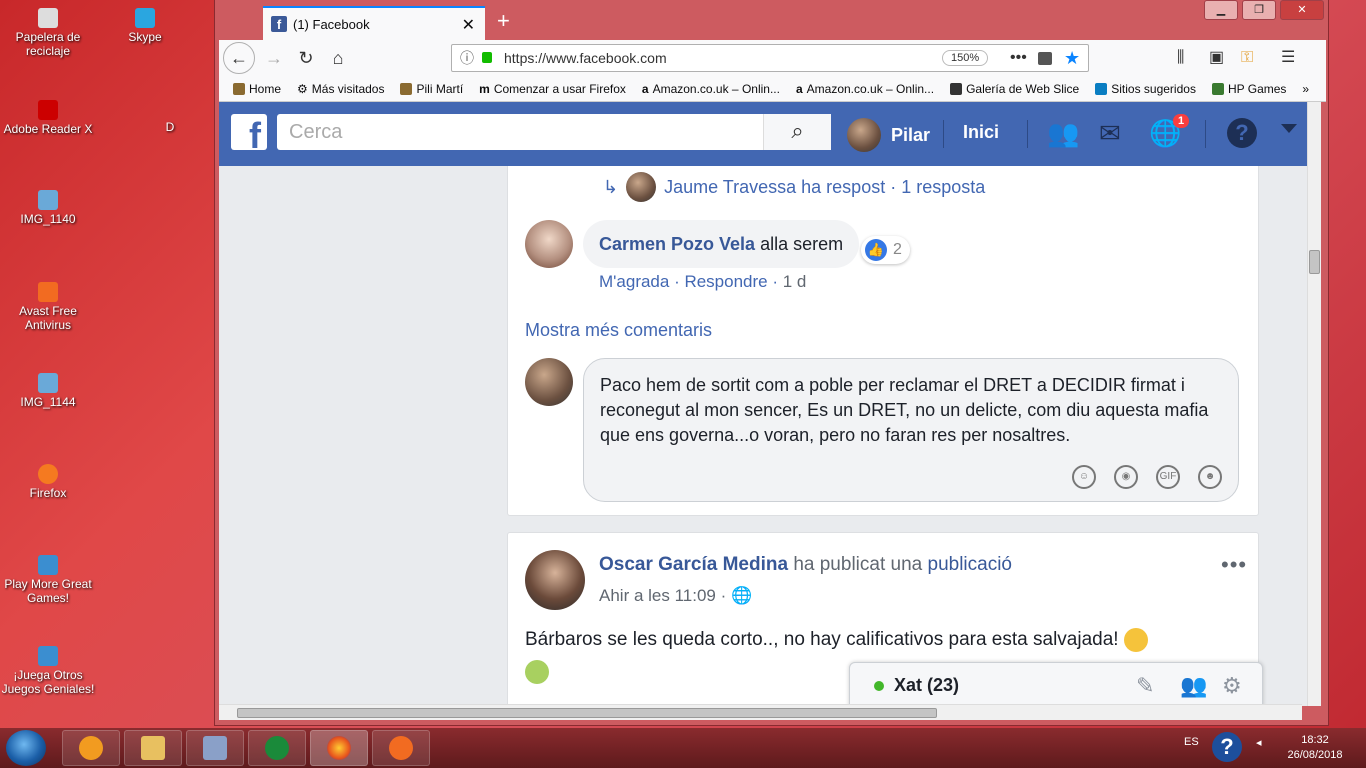 The height and width of the screenshot is (768, 1366). What do you see at coordinates (48, 33) in the screenshot?
I see `recycle-bin-icon: Papelera de reciclaje` at bounding box center [48, 33].